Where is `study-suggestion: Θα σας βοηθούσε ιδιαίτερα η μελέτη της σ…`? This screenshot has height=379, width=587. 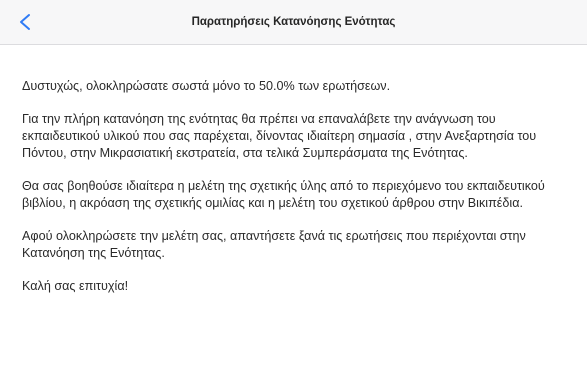
study-suggestion: Θα σας βοηθούσε ιδιαίτερα η μελέτη της σ… is located at coordinates (283, 194).